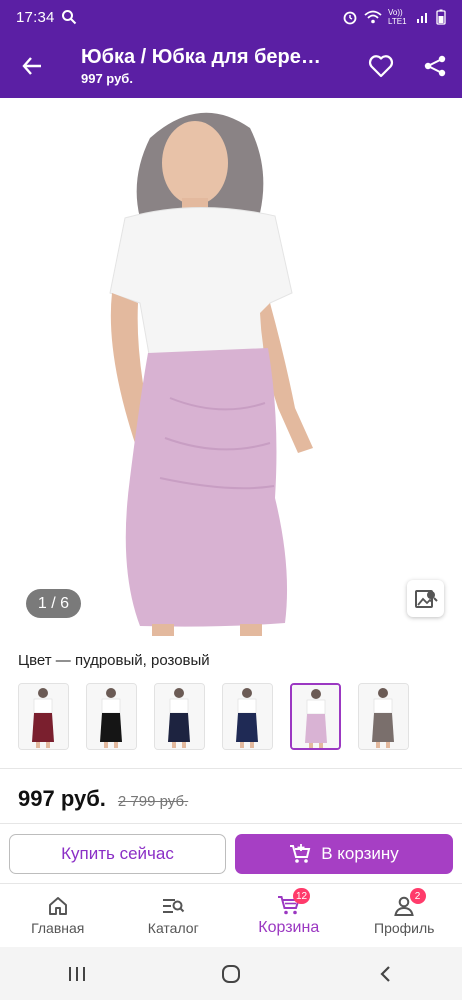 Image resolution: width=462 pixels, height=1000 pixels. I want to click on battery-icon, so click(441, 17).